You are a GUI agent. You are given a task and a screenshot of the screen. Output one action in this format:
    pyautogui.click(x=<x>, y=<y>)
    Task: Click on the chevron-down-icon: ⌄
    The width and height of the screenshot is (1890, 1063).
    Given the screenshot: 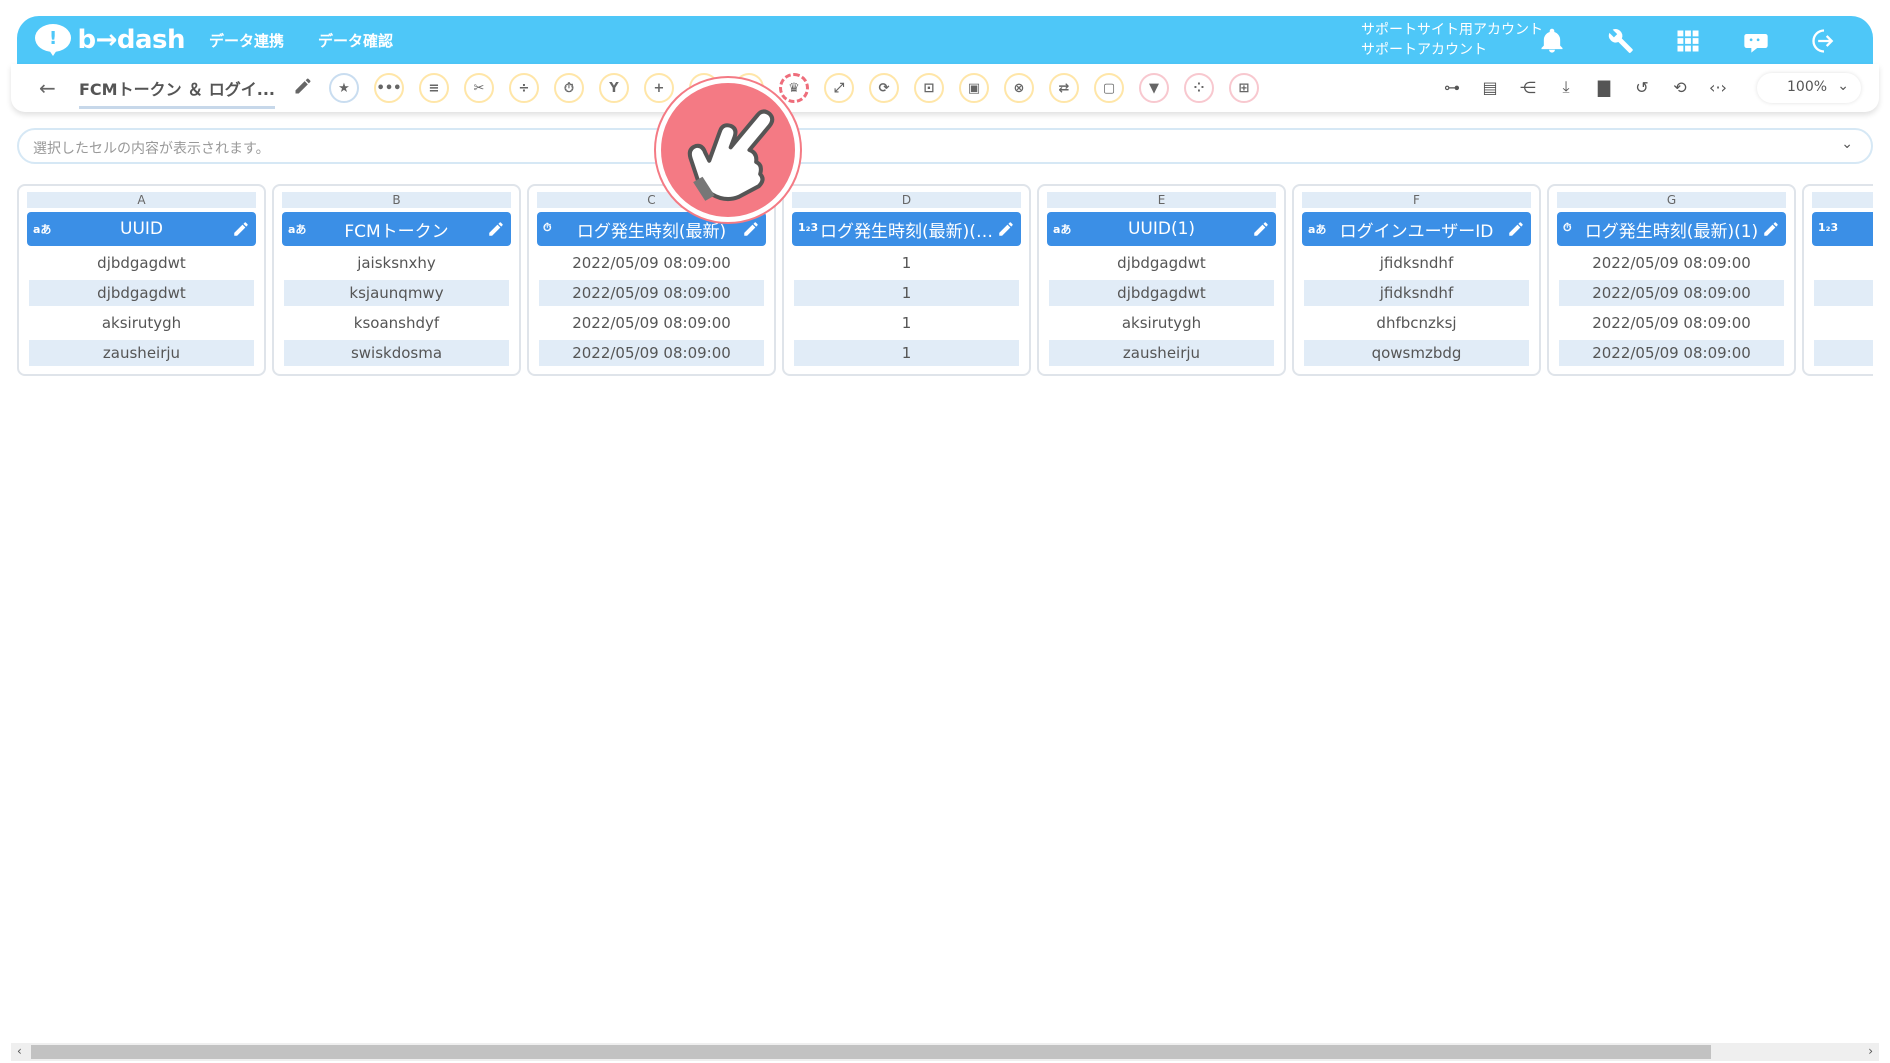 What is the action you would take?
    pyautogui.click(x=1847, y=144)
    